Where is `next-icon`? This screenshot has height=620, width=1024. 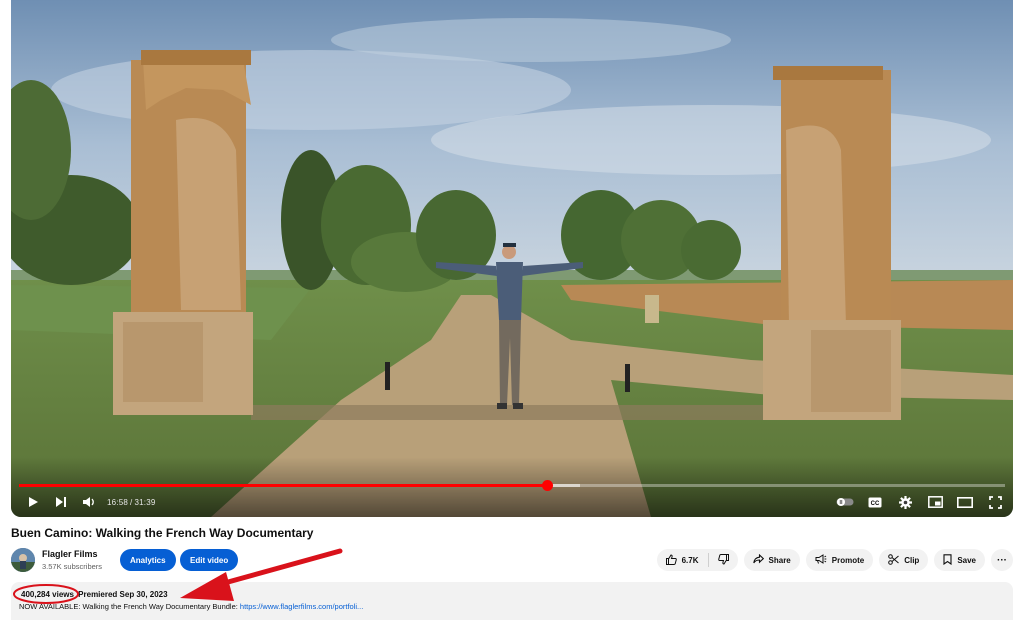 next-icon is located at coordinates (61, 502).